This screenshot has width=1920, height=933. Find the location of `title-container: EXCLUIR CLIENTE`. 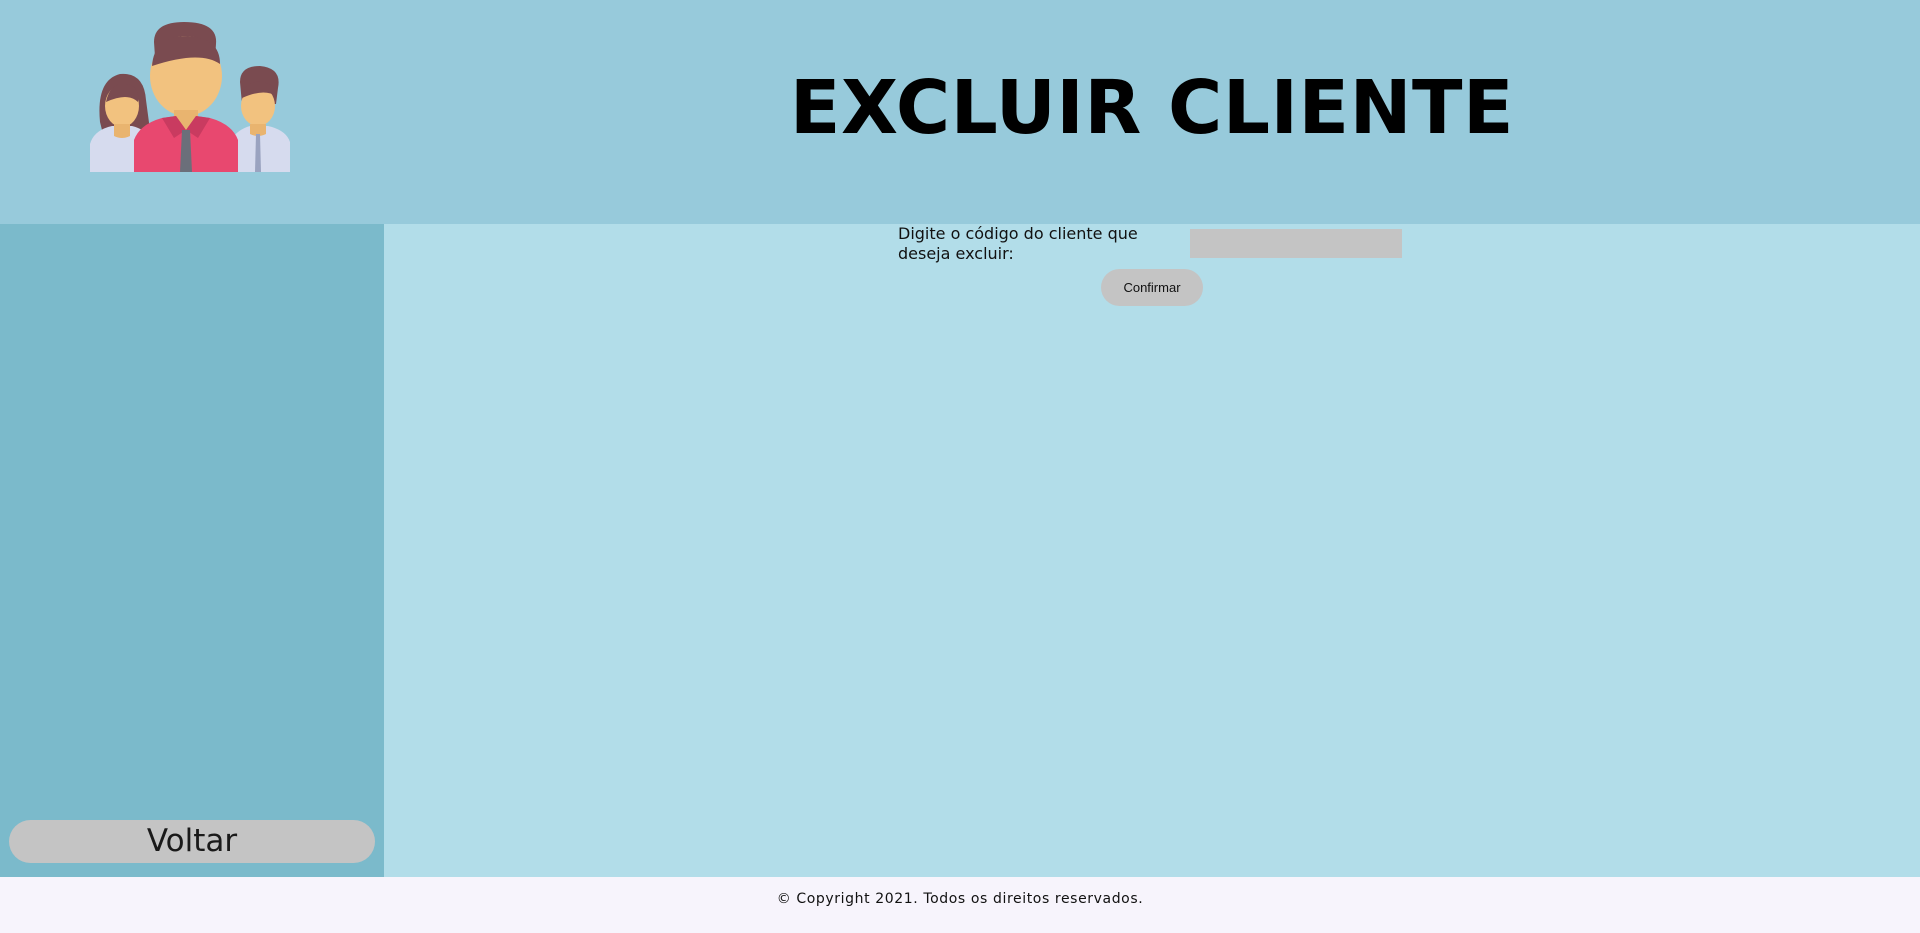

title-container: EXCLUIR CLIENTE is located at coordinates (1152, 108).